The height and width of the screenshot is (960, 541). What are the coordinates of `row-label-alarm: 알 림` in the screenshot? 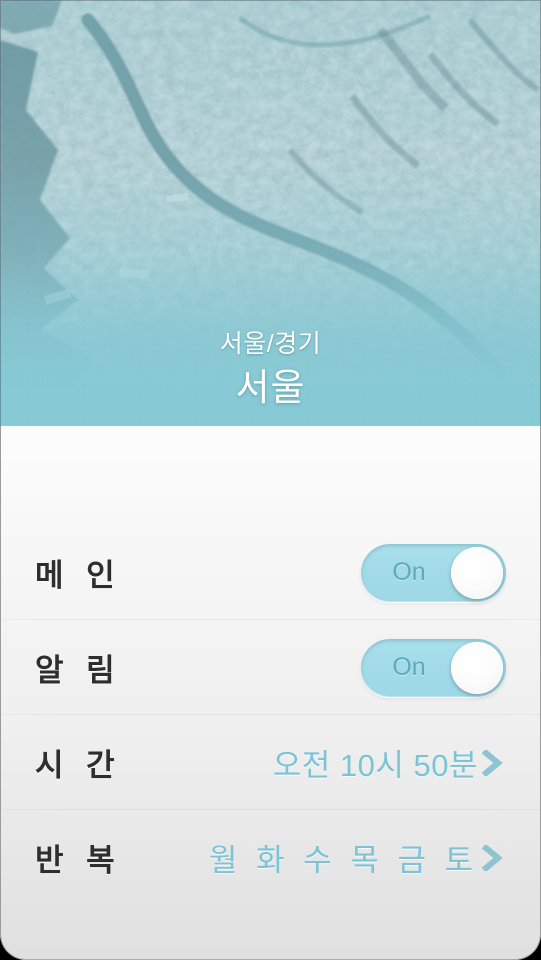 It's located at (78, 670).